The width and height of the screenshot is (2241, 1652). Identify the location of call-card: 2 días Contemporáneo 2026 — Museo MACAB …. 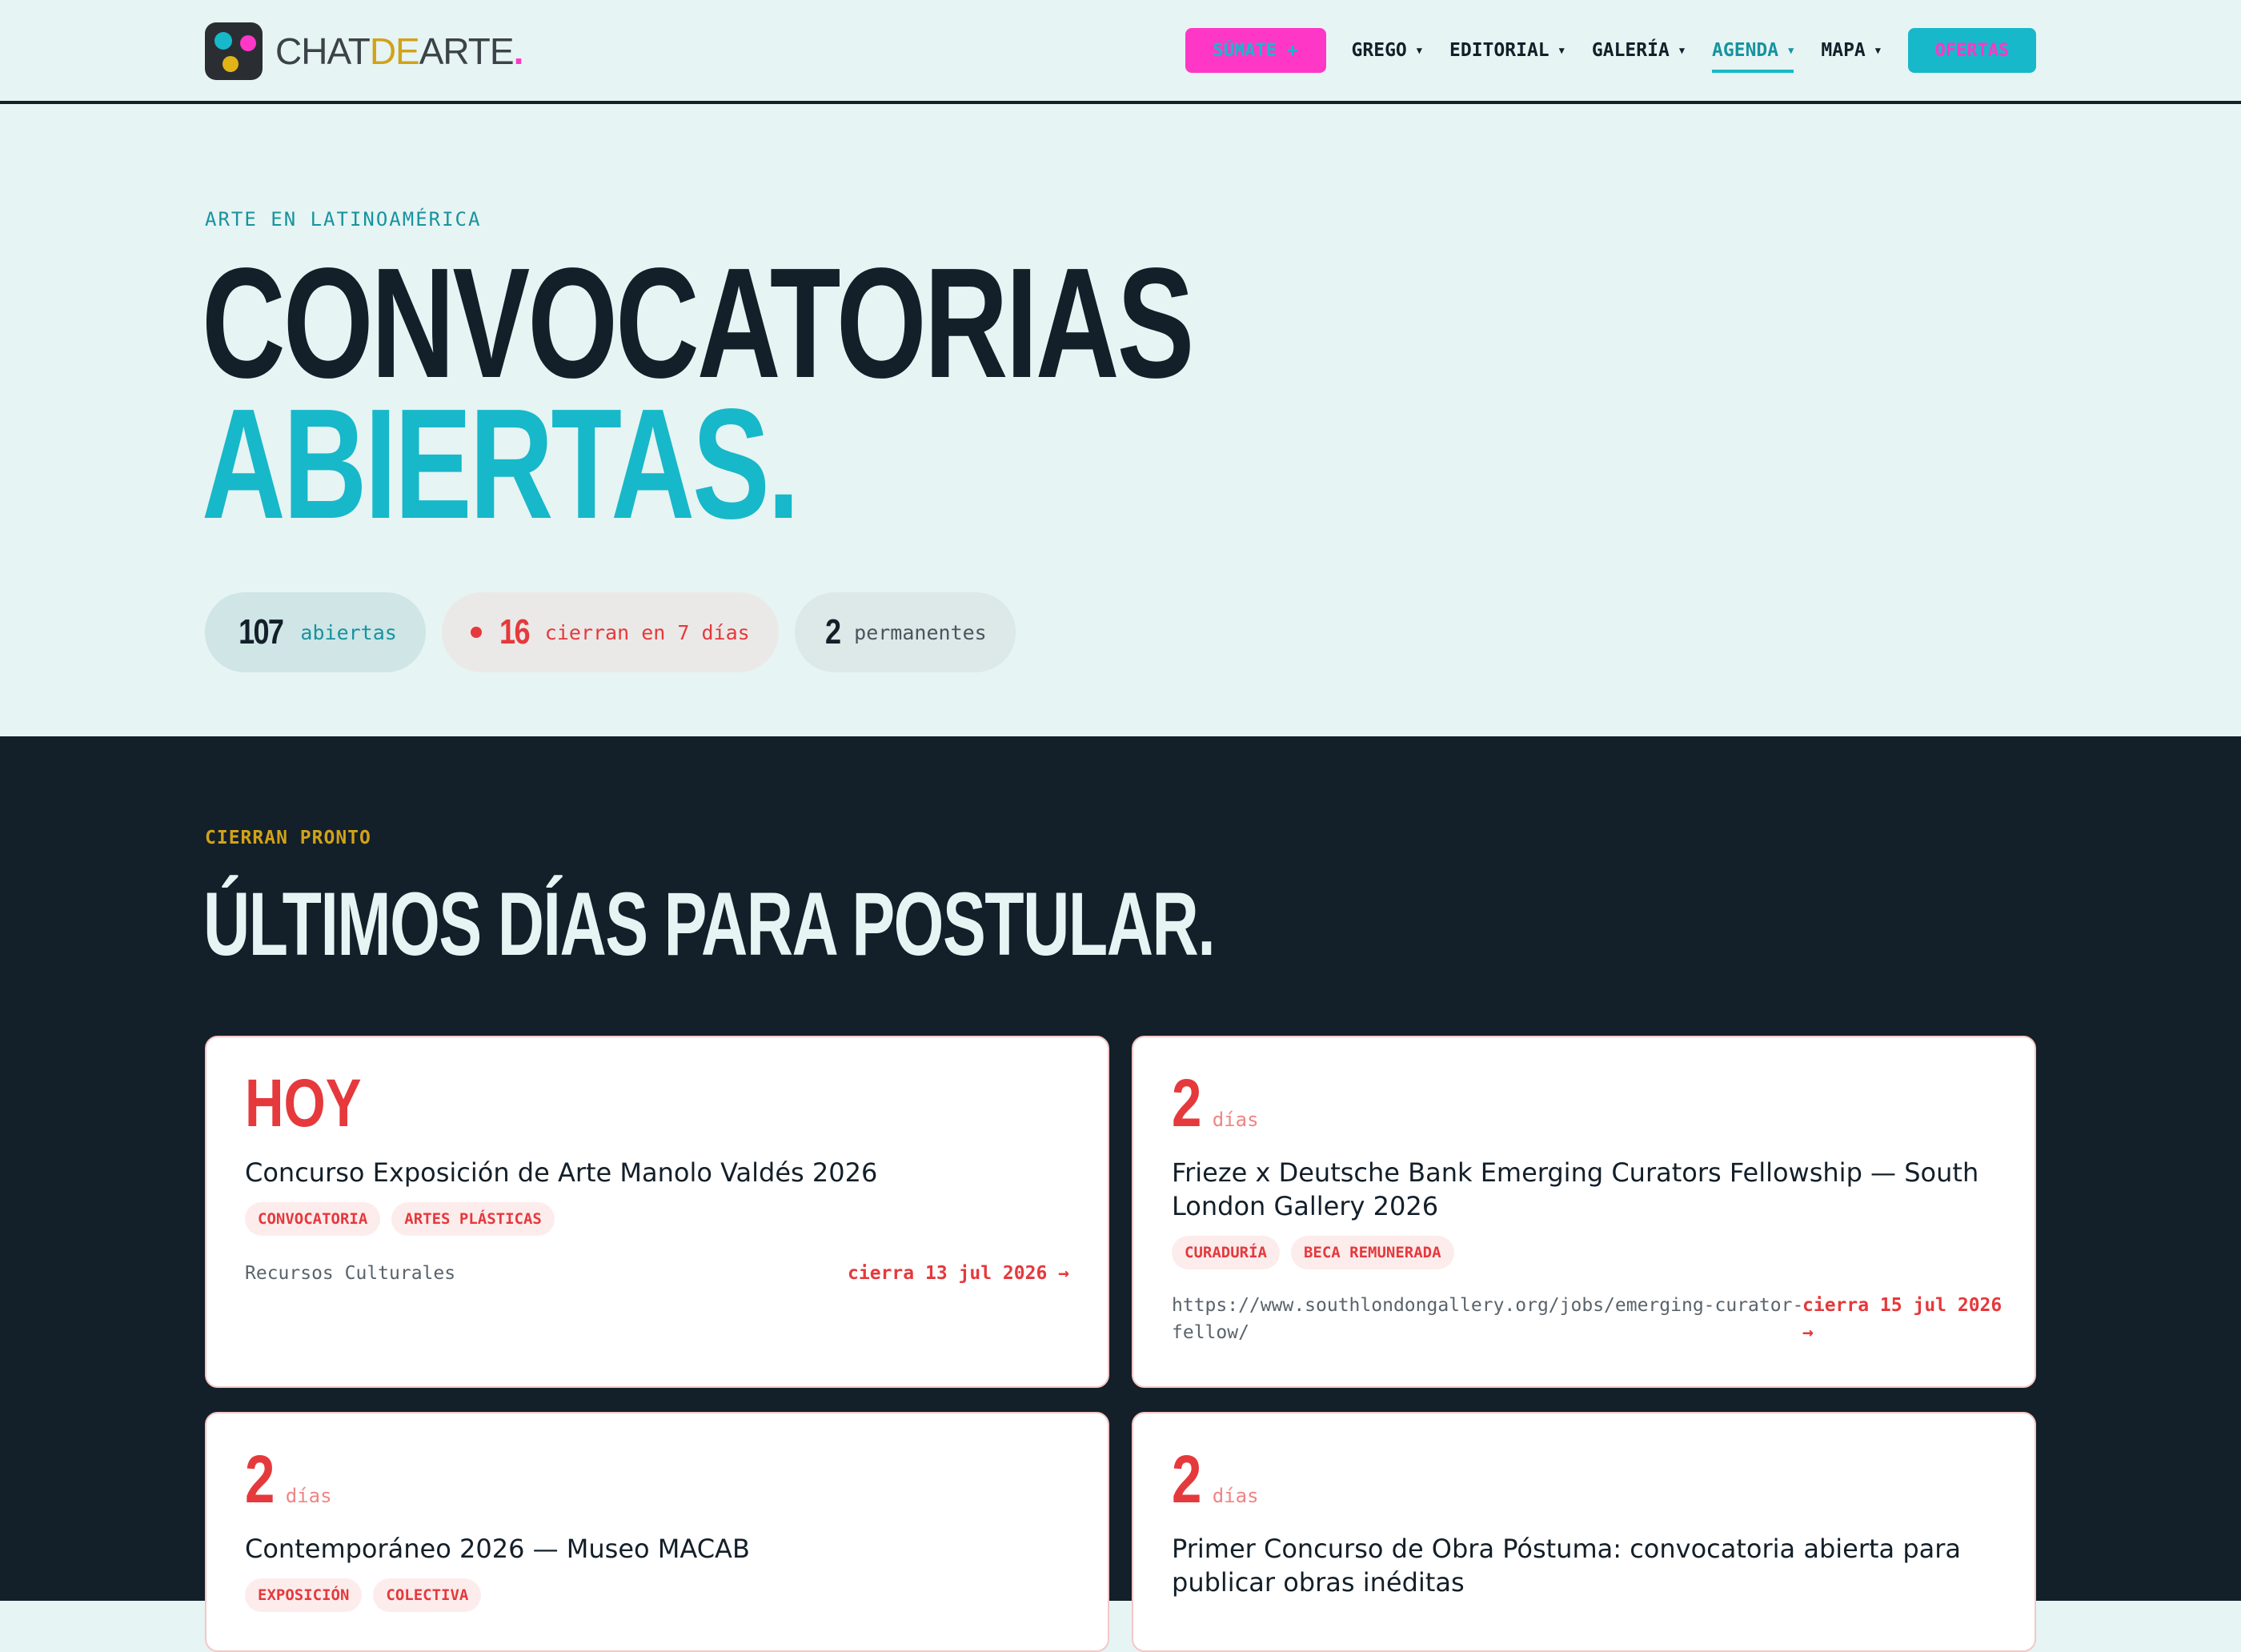
(657, 1532).